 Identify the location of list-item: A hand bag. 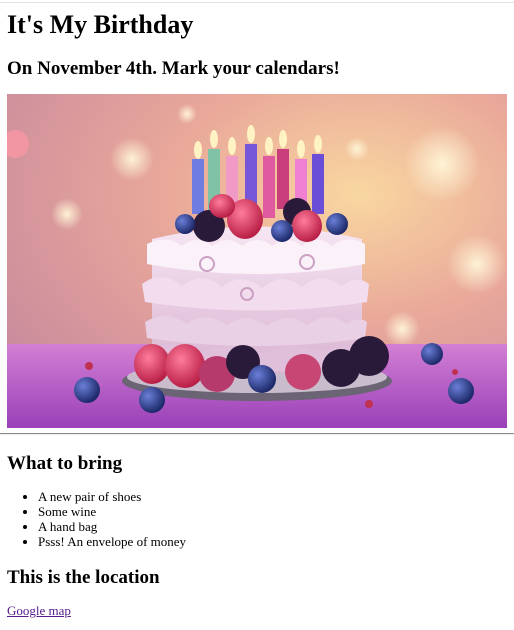
(112, 526).